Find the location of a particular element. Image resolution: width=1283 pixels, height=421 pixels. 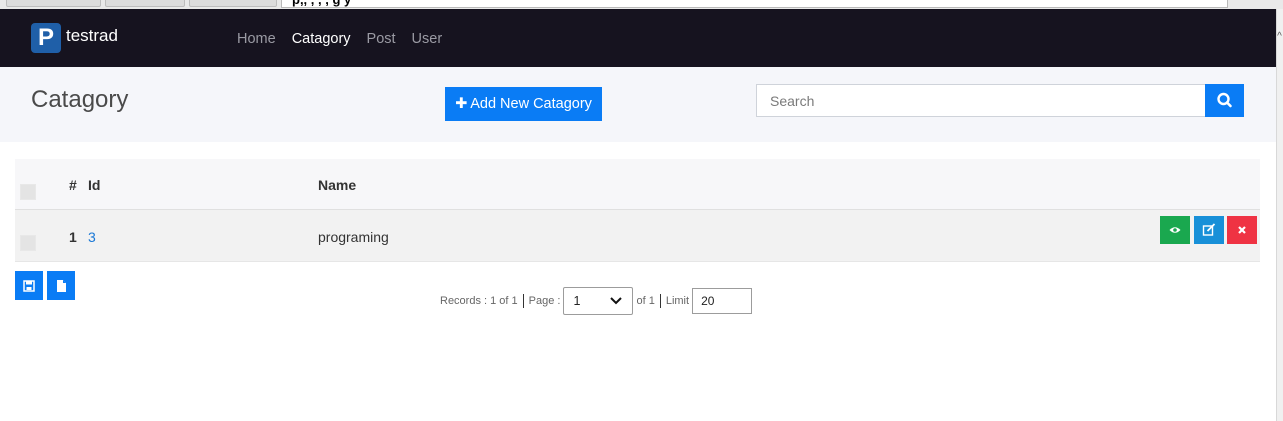

top-navbar: P testrad Home Catagory Post User is located at coordinates (638, 38).